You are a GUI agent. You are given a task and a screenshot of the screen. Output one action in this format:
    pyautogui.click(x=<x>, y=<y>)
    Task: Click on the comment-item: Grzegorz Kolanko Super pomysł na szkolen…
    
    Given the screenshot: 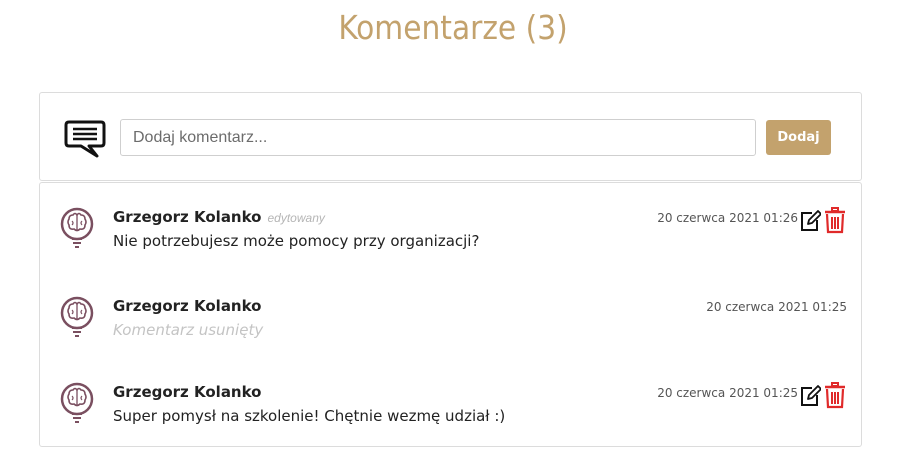 What is the action you would take?
    pyautogui.click(x=450, y=412)
    